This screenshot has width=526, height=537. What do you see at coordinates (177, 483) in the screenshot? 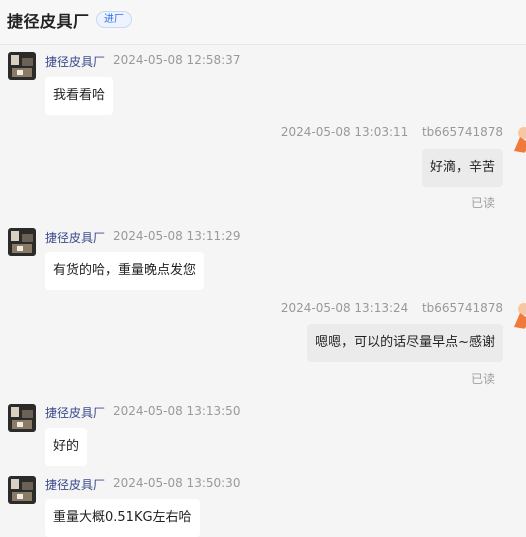
I see `message-time: 2024-05-08 13:50:30` at bounding box center [177, 483].